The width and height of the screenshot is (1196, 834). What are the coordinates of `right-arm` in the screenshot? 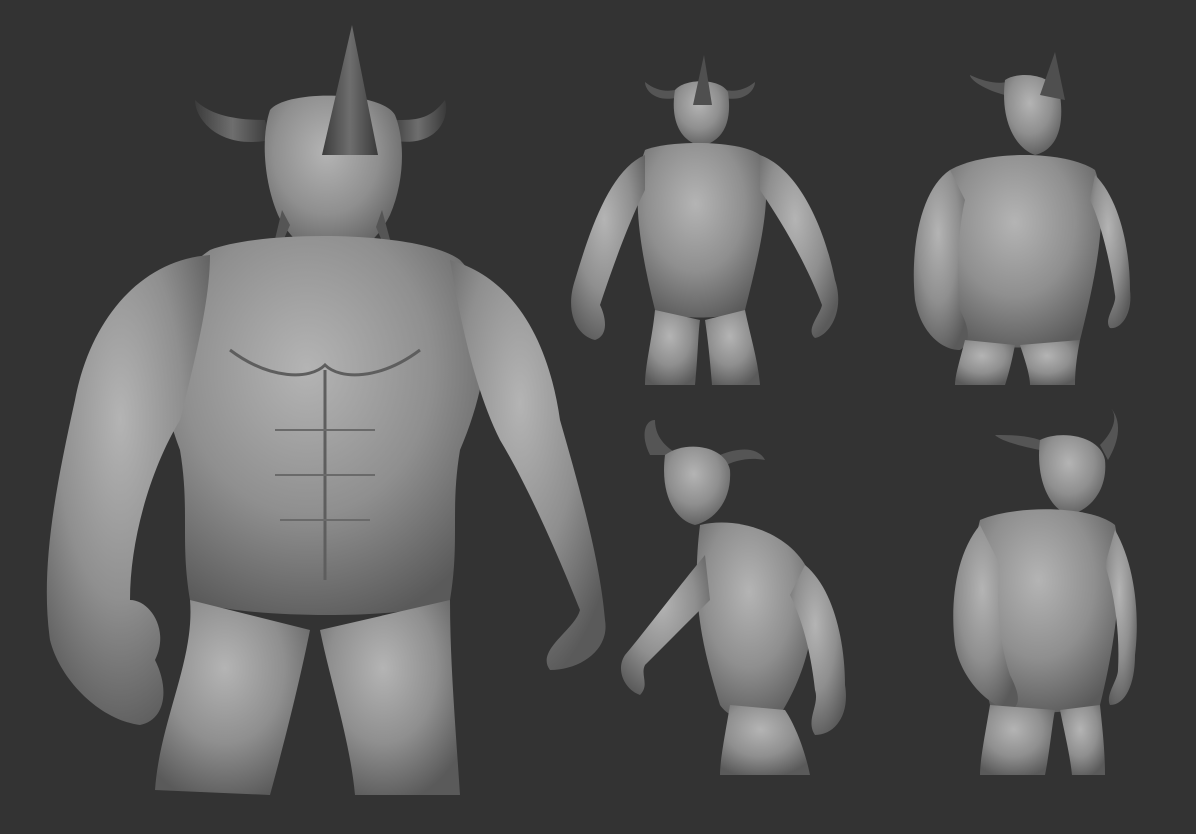 It's located at (799, 246).